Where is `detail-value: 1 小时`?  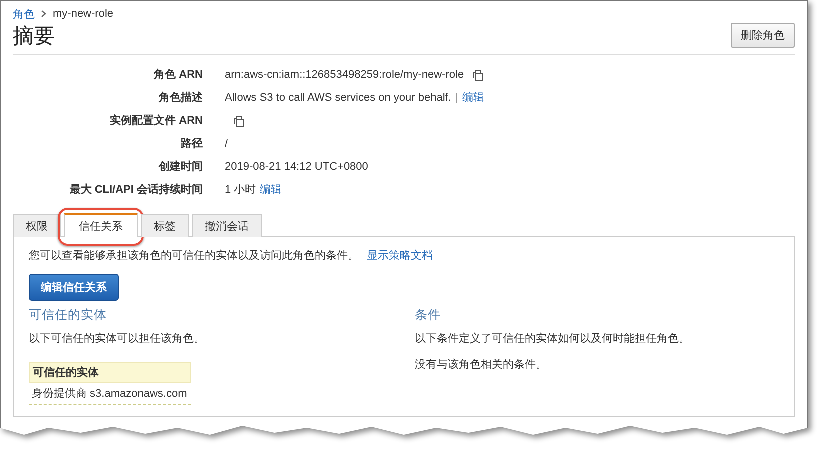
detail-value: 1 小时 is located at coordinates (240, 190).